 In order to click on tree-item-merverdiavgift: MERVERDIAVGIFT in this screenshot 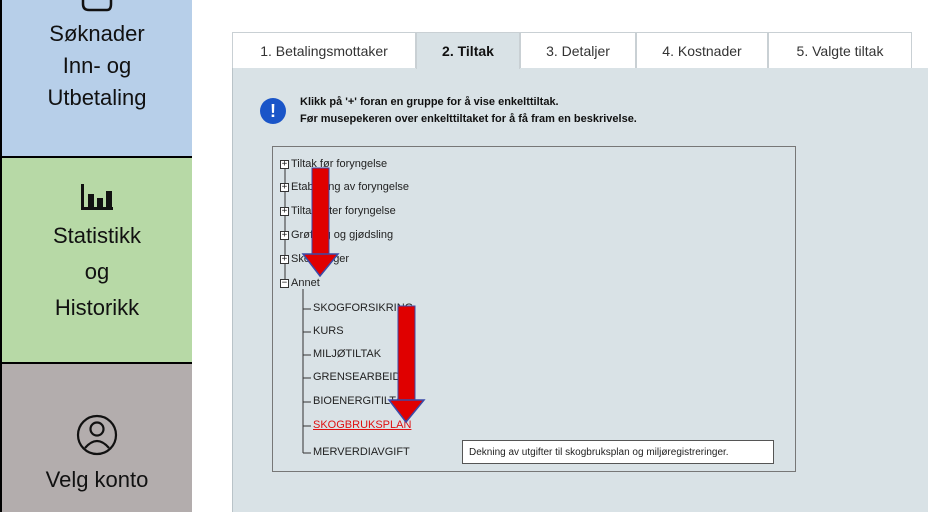, I will do `click(361, 452)`.